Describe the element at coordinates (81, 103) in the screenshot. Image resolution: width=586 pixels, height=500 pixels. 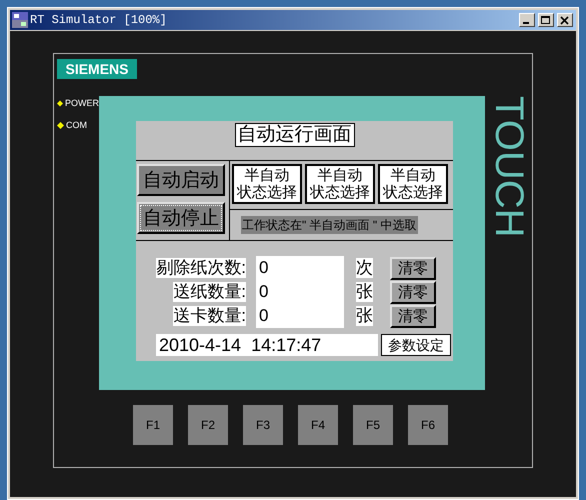
I see `indicator-label: POWER` at that location.